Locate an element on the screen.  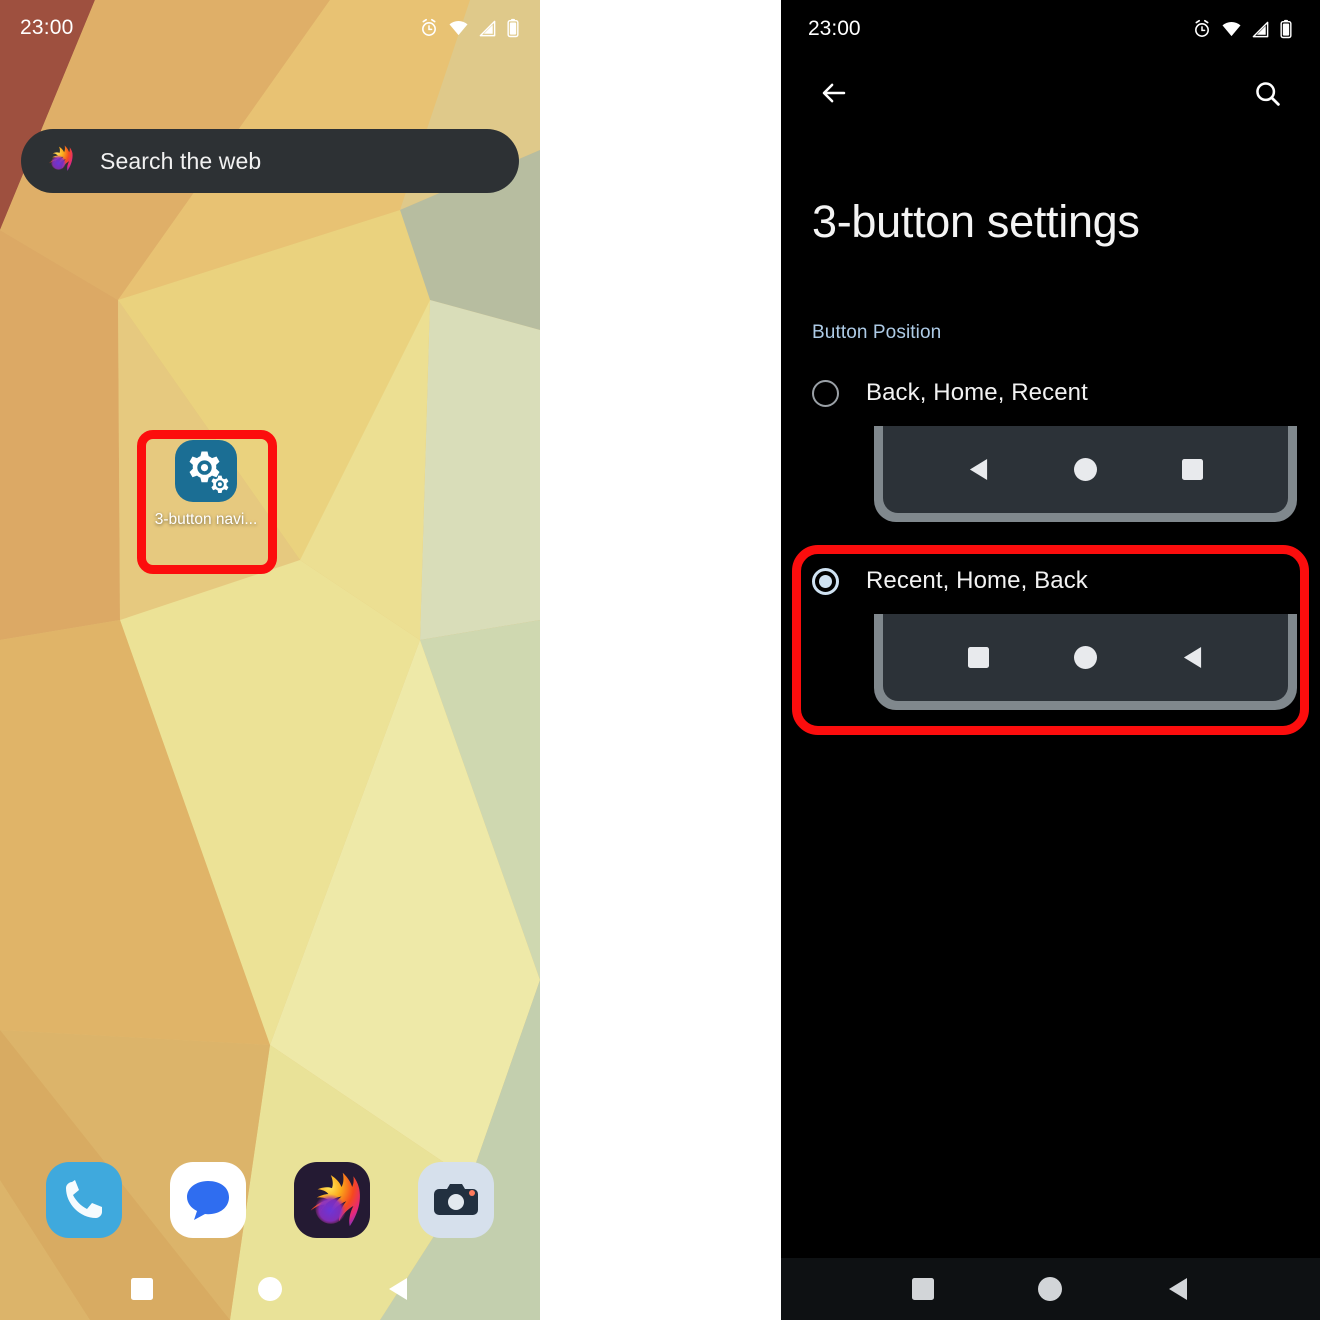
option-row: Back, Home, Recent is located at coordinates (1050, 393).